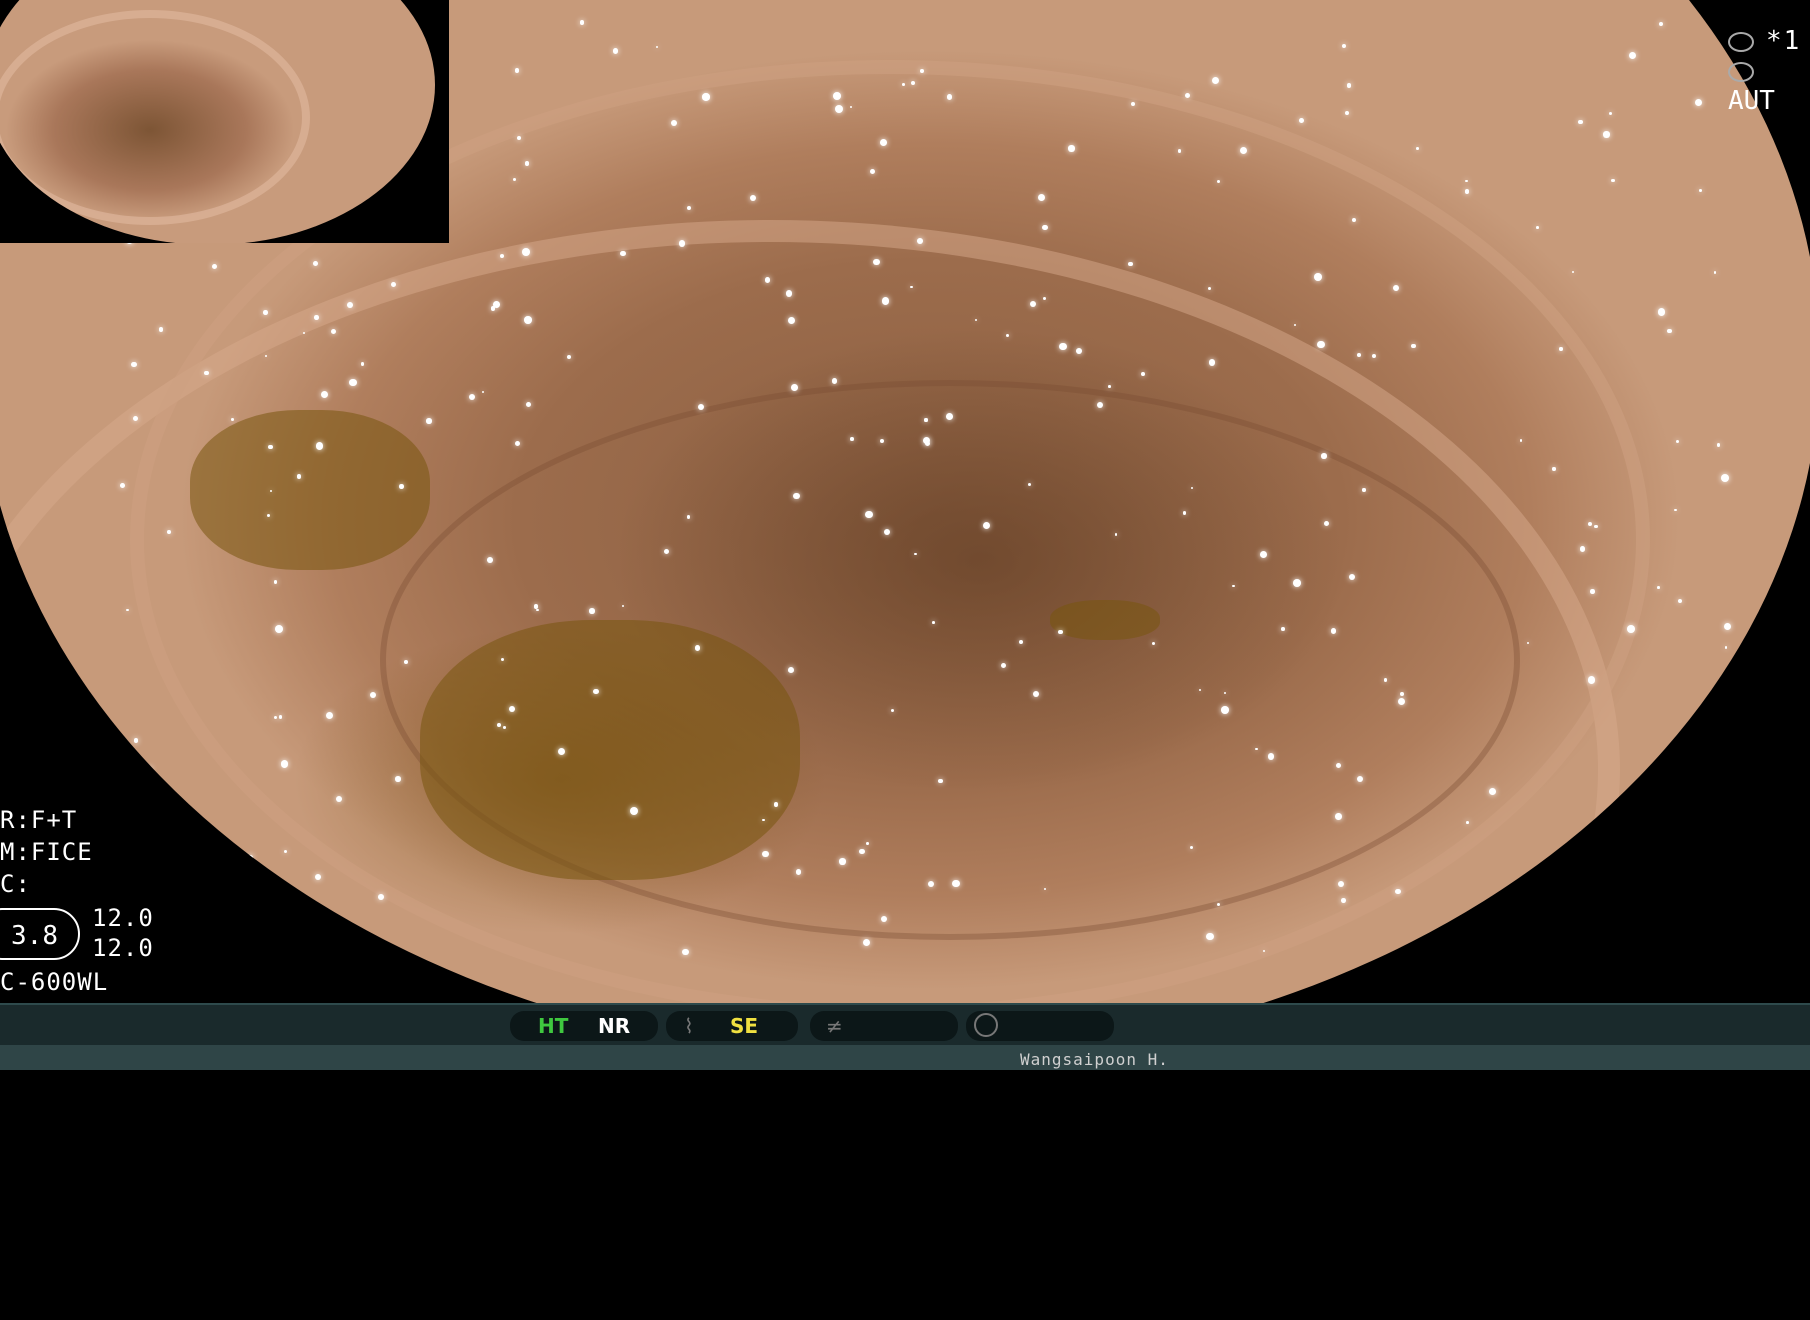 The width and height of the screenshot is (1810, 1320). What do you see at coordinates (15, 884) in the screenshot?
I see `info-line-3: C:` at bounding box center [15, 884].